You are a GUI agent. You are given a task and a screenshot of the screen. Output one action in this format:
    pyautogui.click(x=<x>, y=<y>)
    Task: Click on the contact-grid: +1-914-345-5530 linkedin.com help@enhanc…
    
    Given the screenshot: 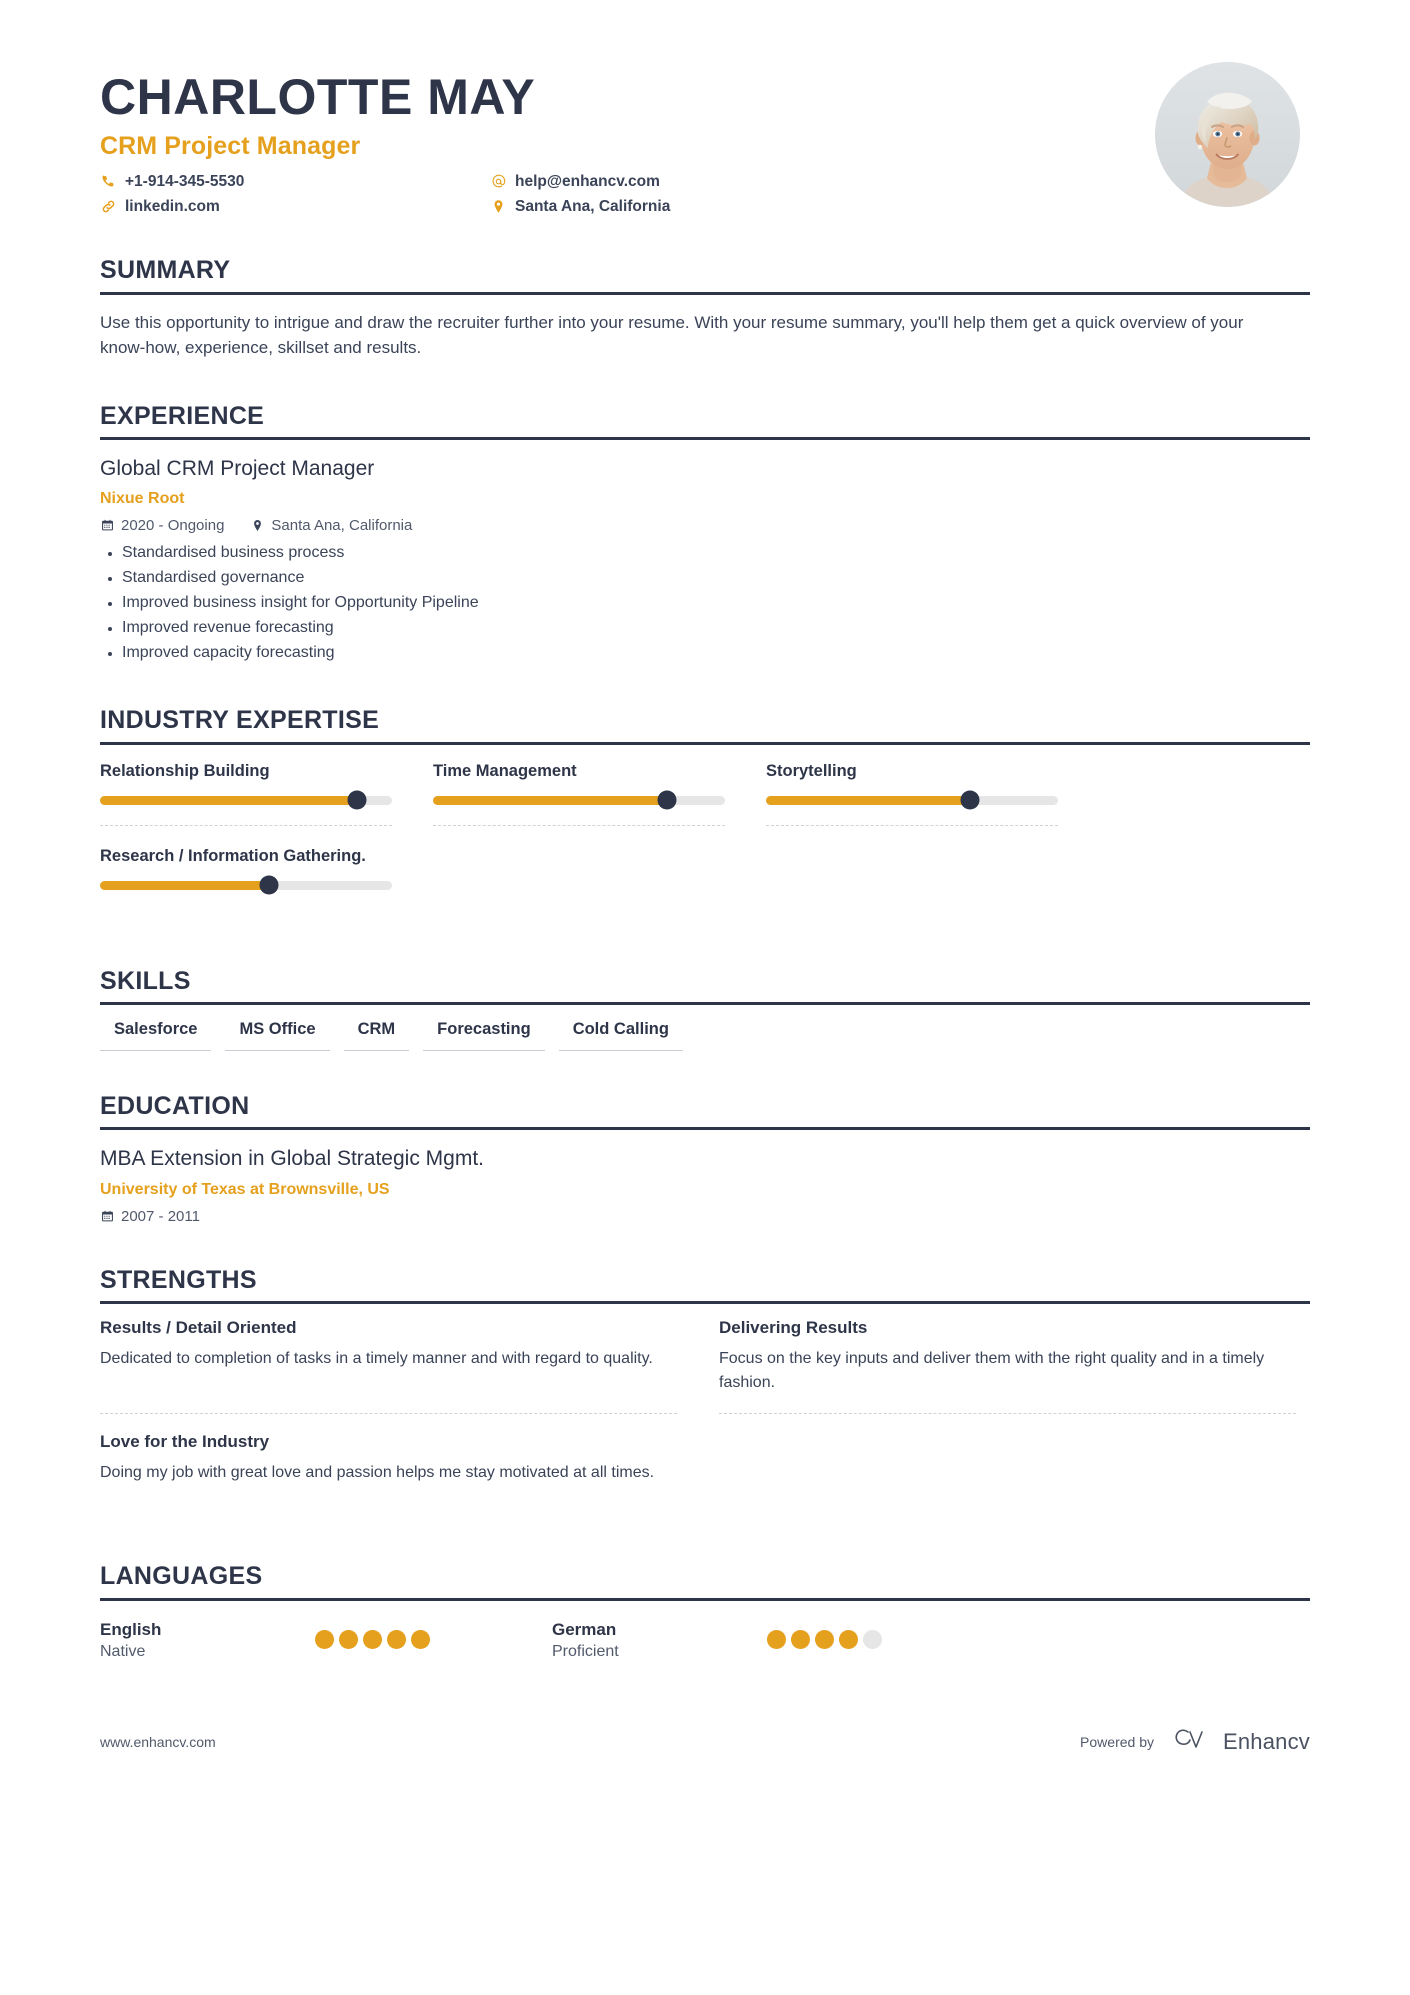 What is the action you would take?
    pyautogui.click(x=627, y=194)
    